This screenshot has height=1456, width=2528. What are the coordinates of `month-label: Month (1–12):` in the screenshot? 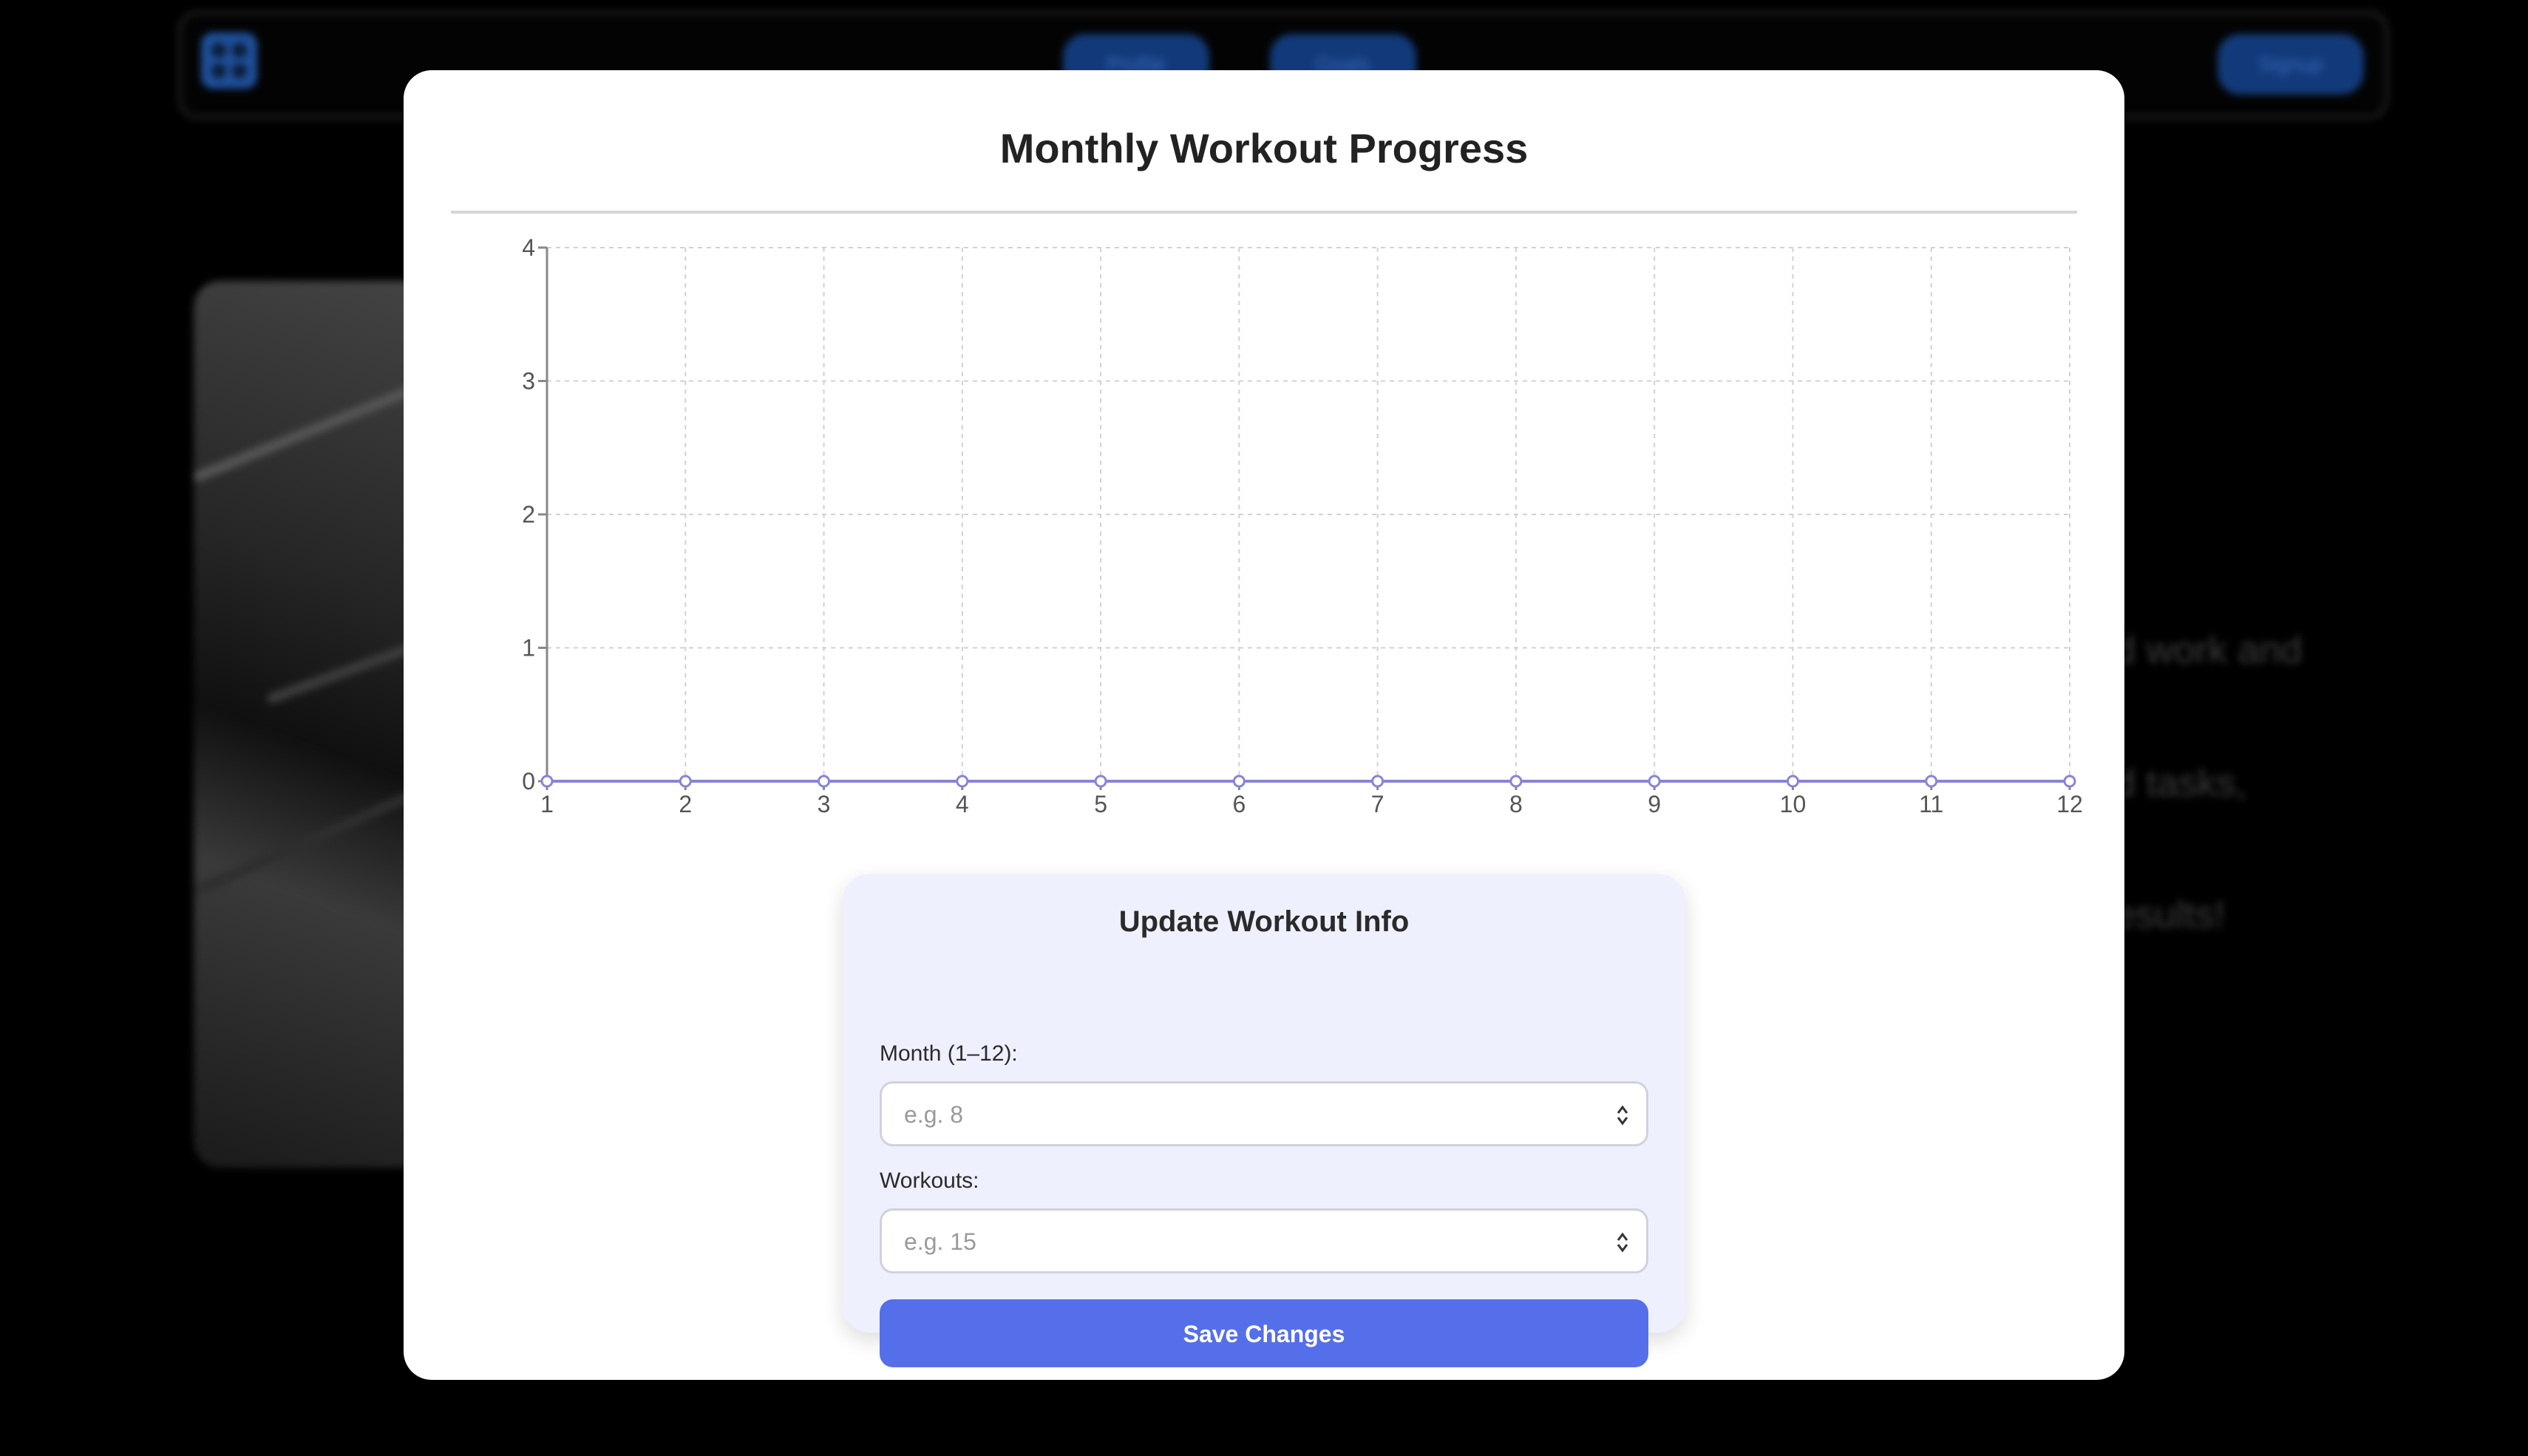 It's located at (949, 1053).